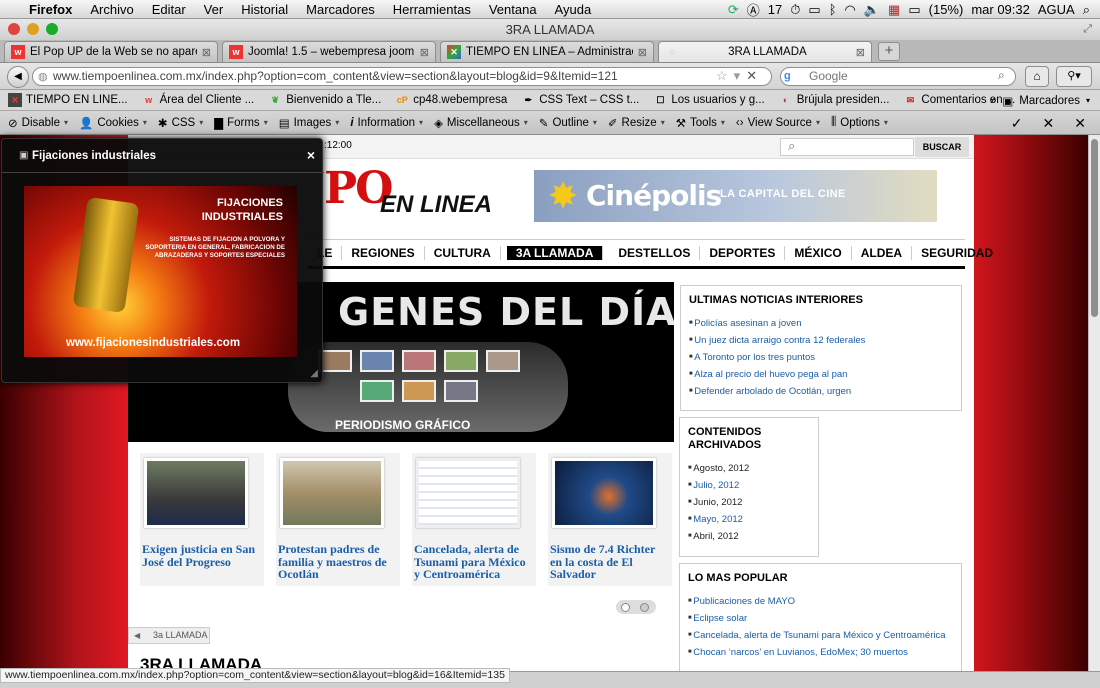  I want to click on list-item: Defender arbolado de Ocotlán, urgen, so click(825, 391).